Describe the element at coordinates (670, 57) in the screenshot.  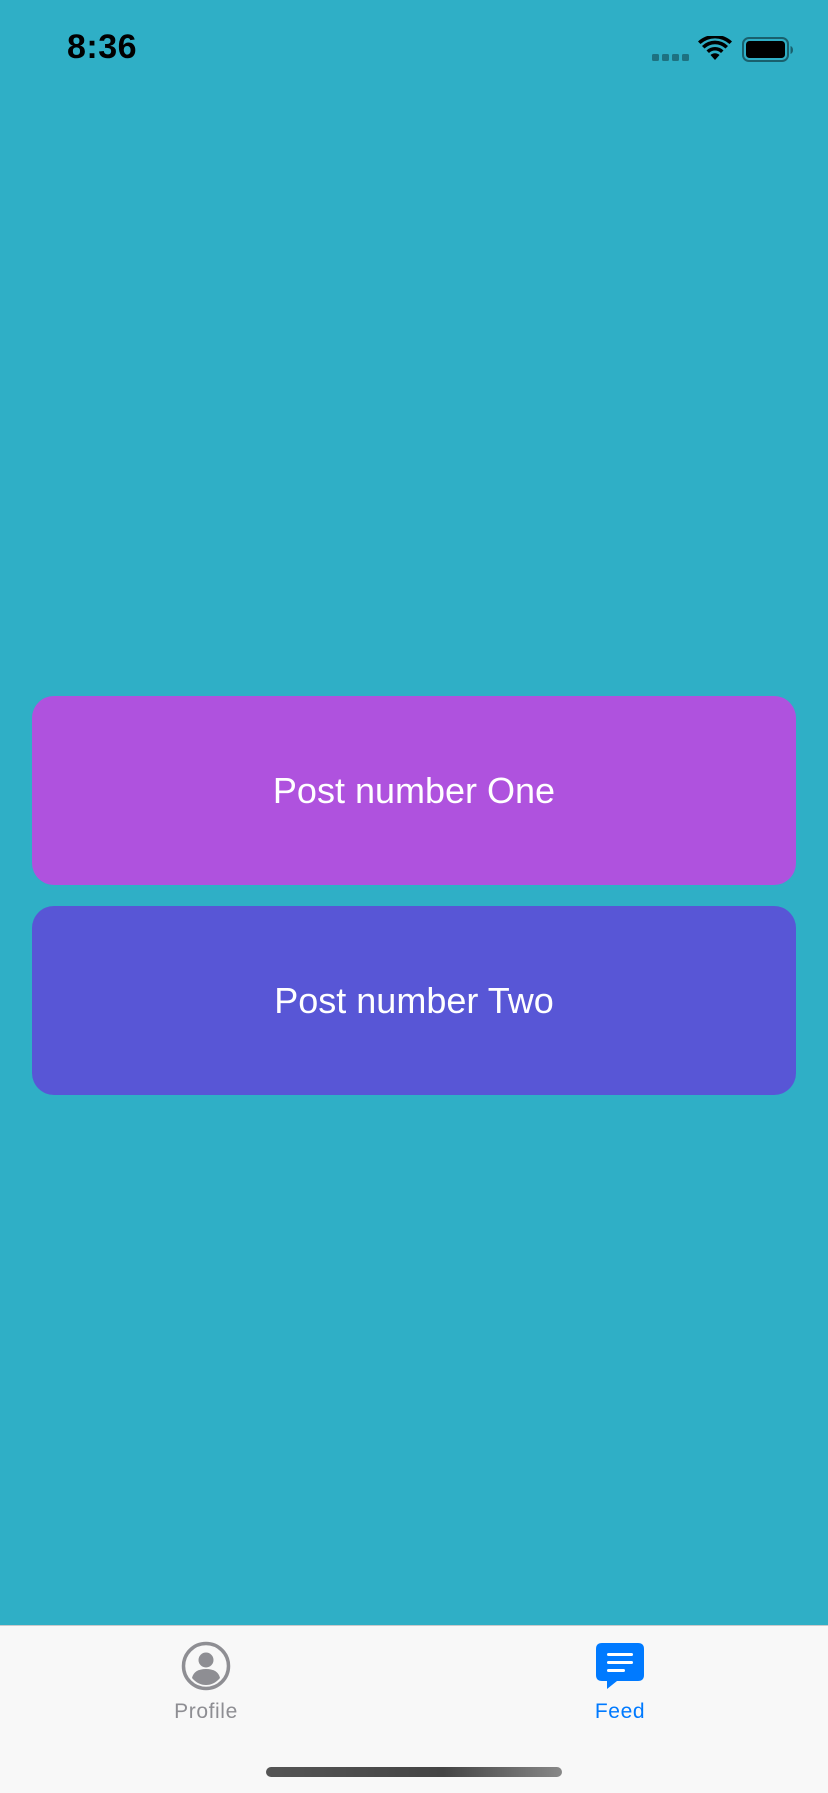
I see `signal-icon` at that location.